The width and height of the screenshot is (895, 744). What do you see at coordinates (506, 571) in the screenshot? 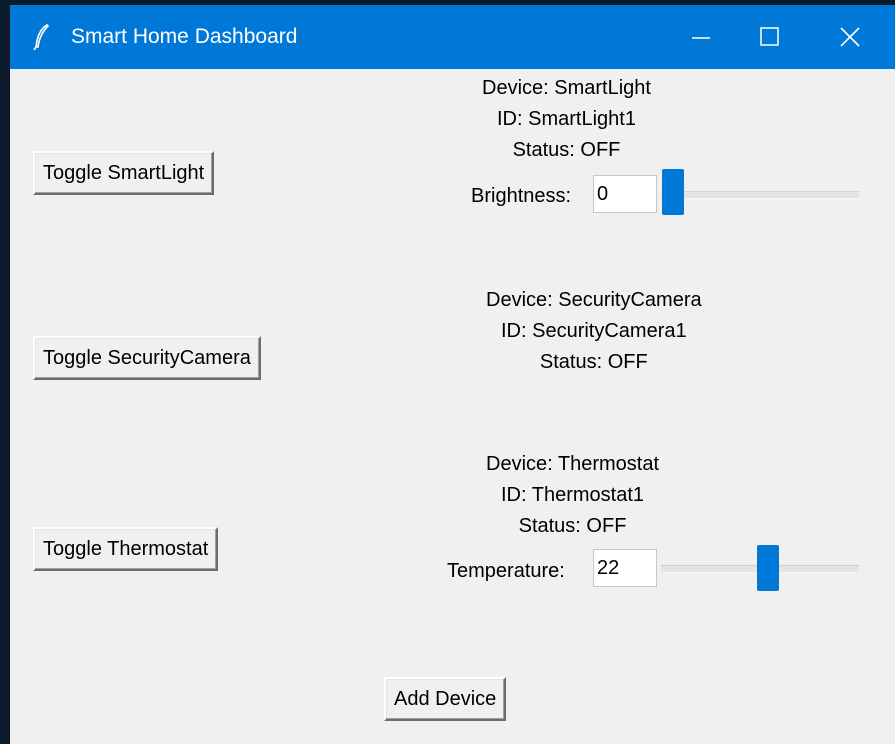
I see `temperature-label: Temperature:` at bounding box center [506, 571].